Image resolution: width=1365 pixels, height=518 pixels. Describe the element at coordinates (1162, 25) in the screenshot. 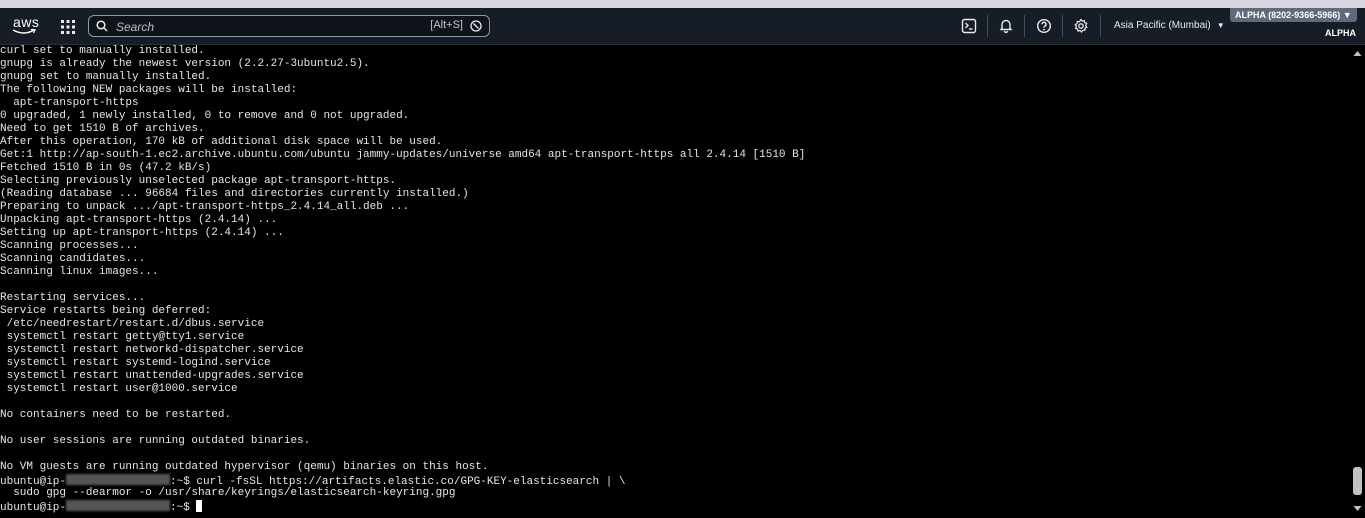

I see `region-label: Asia Pacific (Mumbai)` at that location.